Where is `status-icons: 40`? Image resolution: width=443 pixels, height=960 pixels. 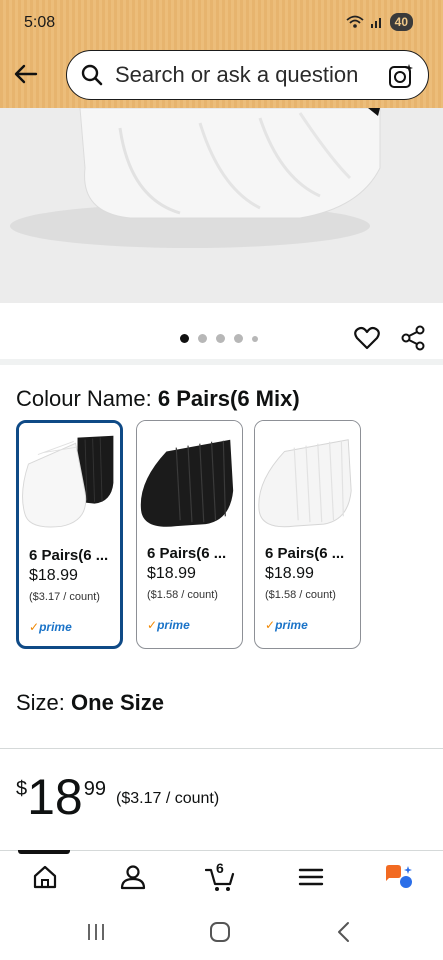 status-icons: 40 is located at coordinates (379, 22).